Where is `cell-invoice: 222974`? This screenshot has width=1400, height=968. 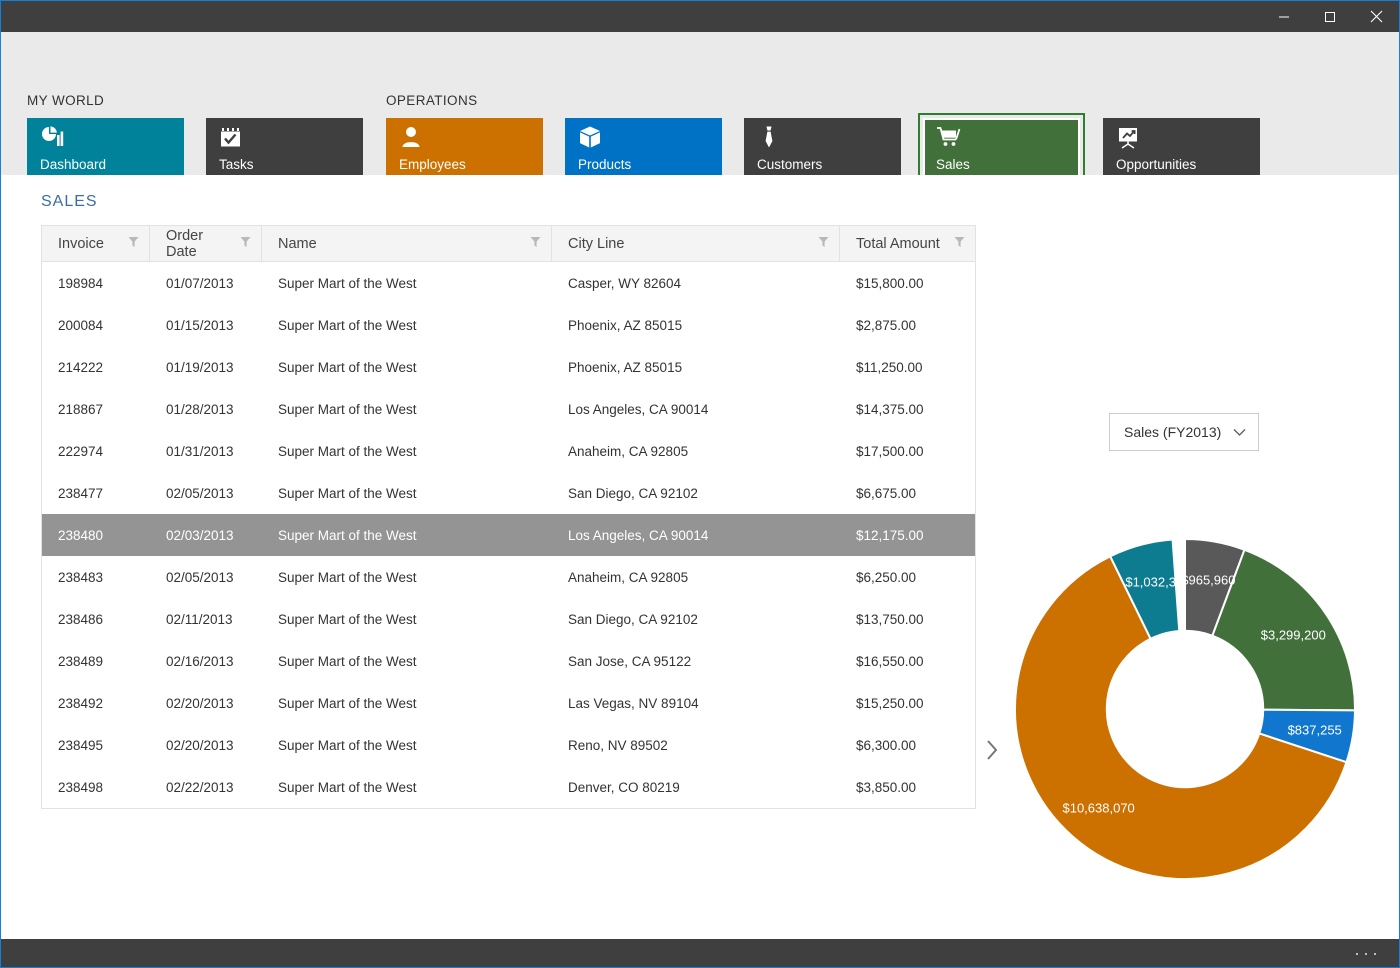 cell-invoice: 222974 is located at coordinates (81, 451).